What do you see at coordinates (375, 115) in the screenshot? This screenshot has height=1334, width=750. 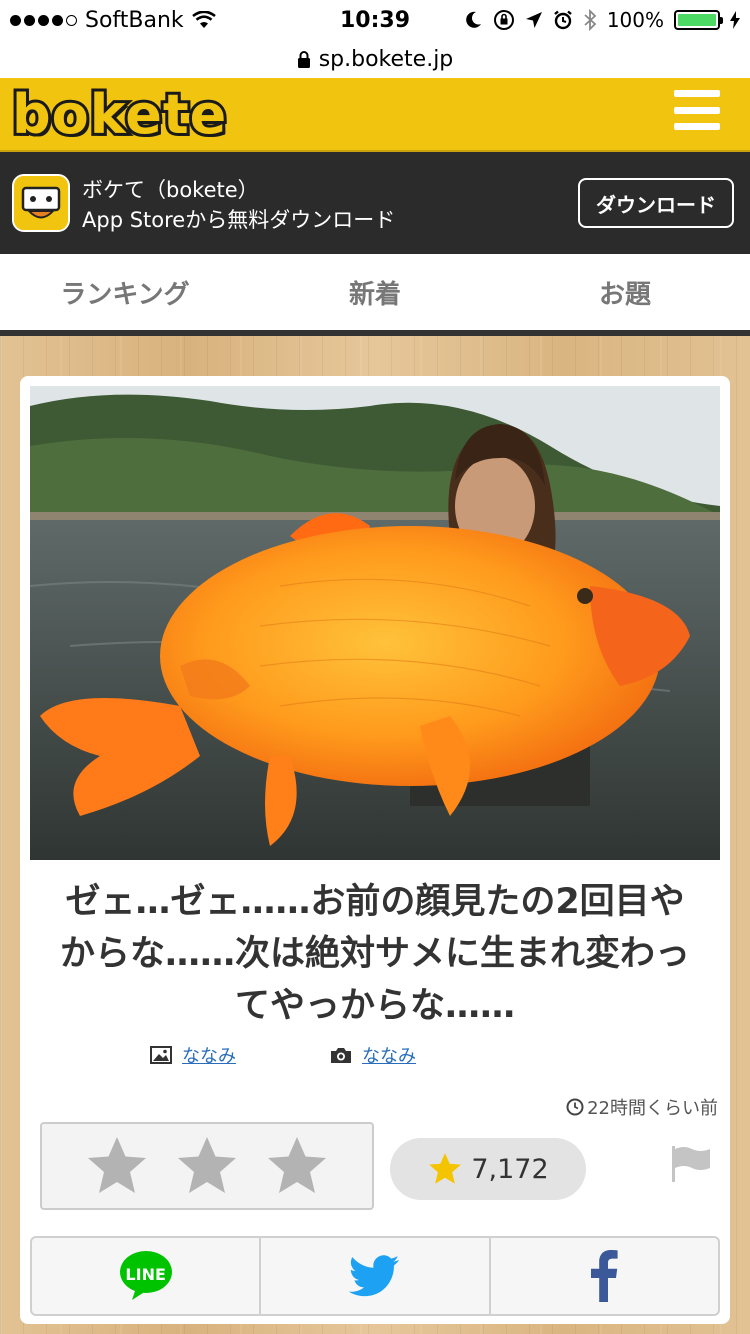 I see `site-header: bokete` at bounding box center [375, 115].